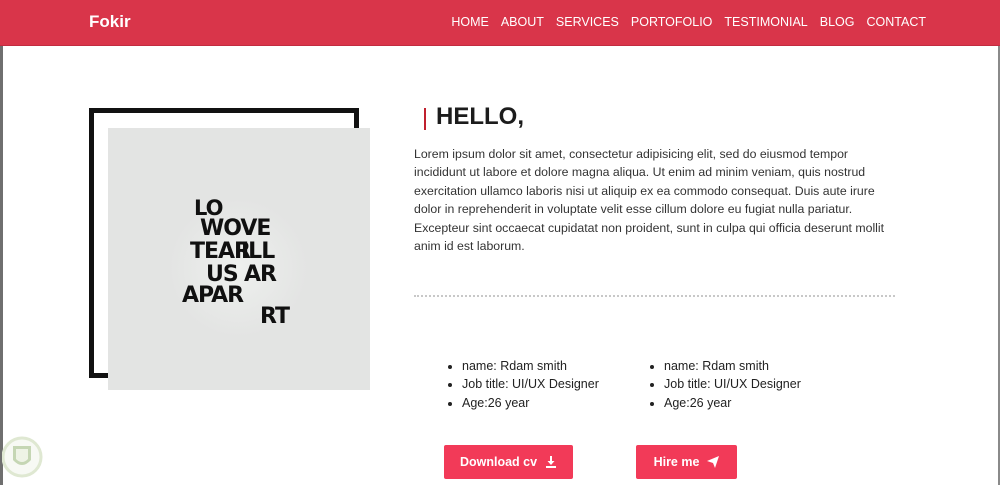 This screenshot has height=485, width=1000. What do you see at coordinates (676, 462) in the screenshot?
I see `hire-me-label: Hire me` at bounding box center [676, 462].